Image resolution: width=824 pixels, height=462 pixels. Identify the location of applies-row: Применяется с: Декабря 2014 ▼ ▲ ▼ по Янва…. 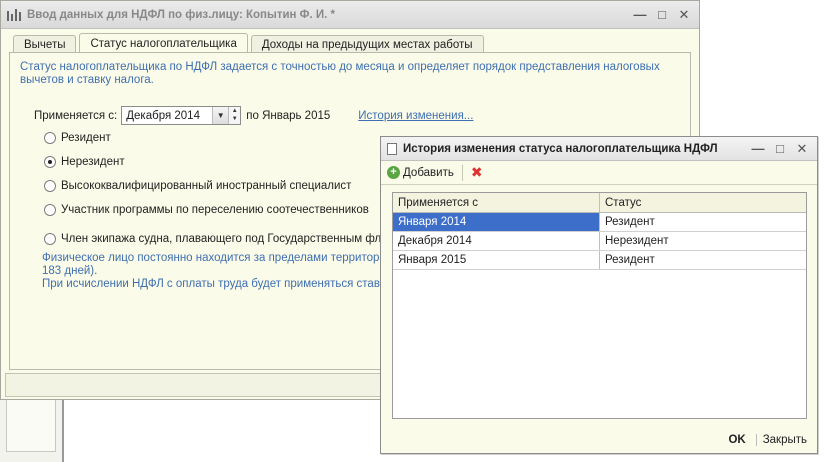
(253, 115).